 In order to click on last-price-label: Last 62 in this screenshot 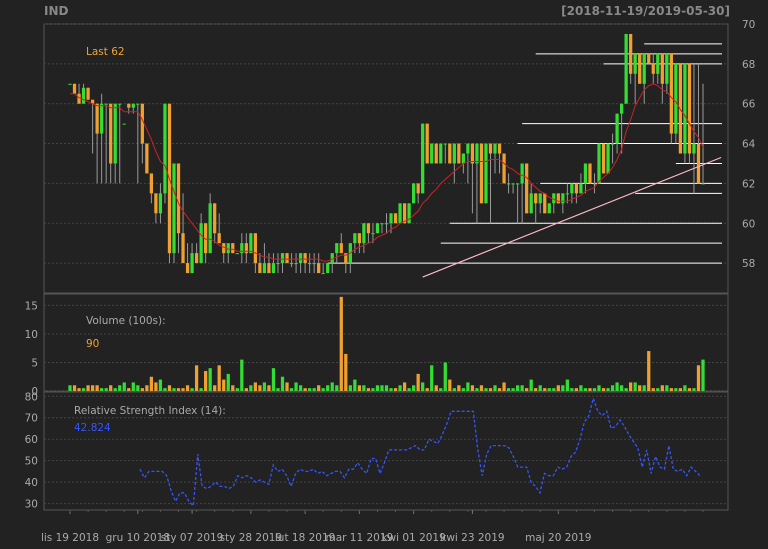, I will do `click(105, 52)`.